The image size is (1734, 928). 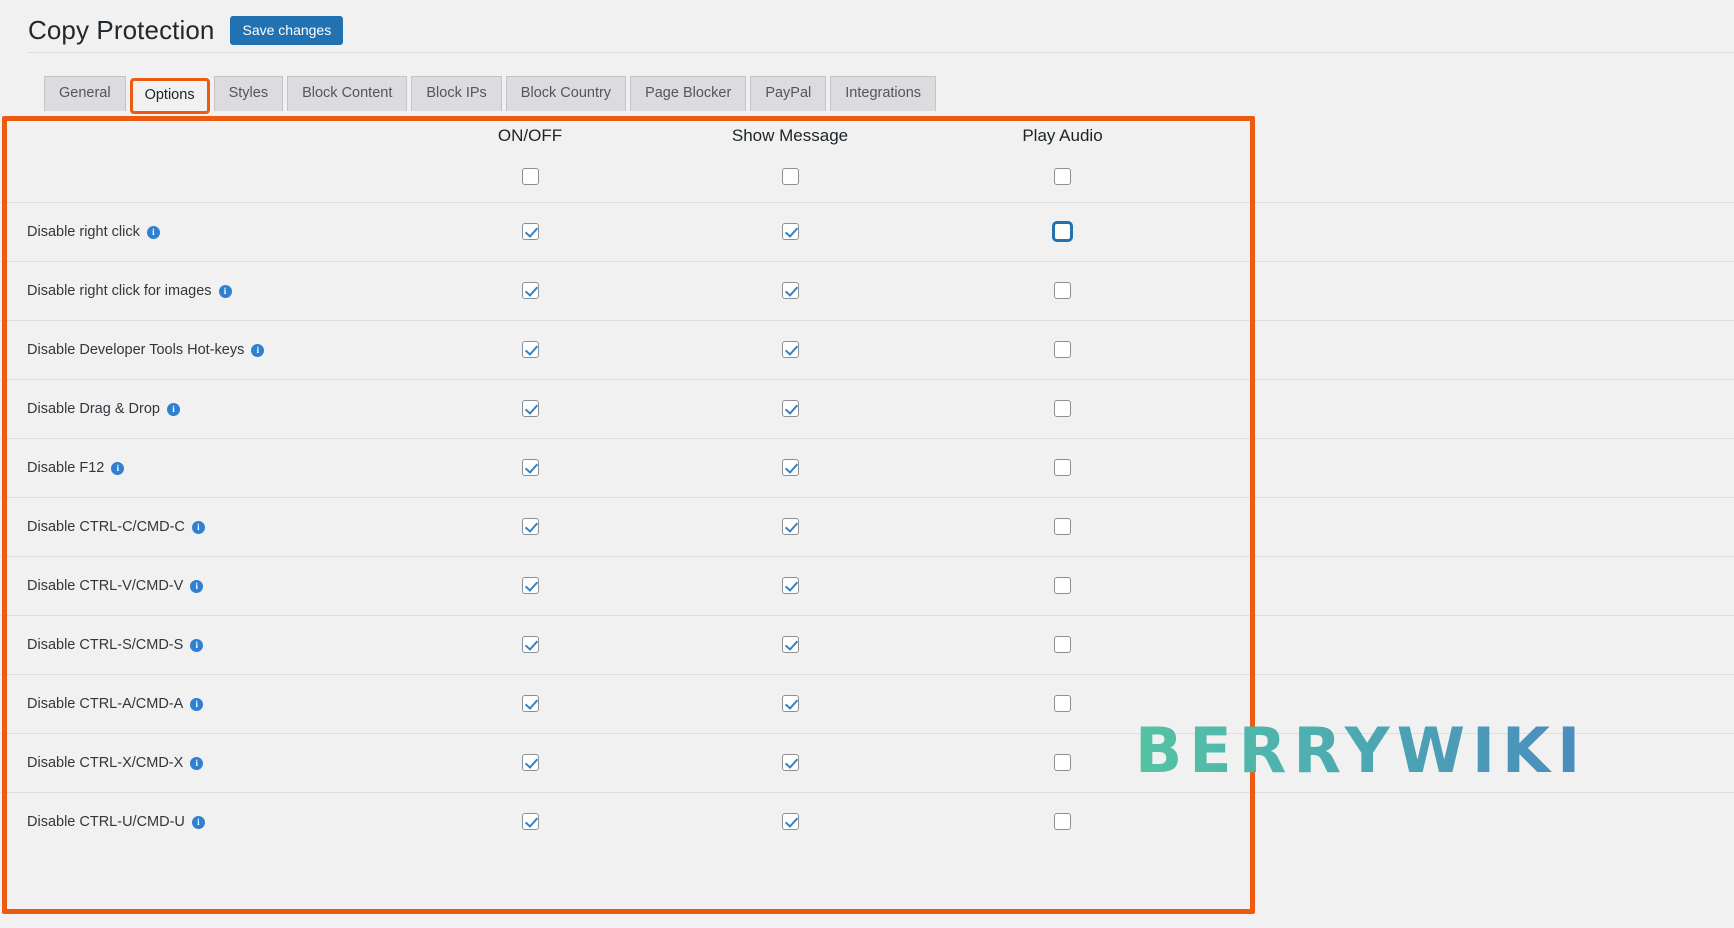 I want to click on cell-label-disable-ctrl-u-cmd-u: Disable CTRL-U/CMD-U i, so click(x=200, y=821).